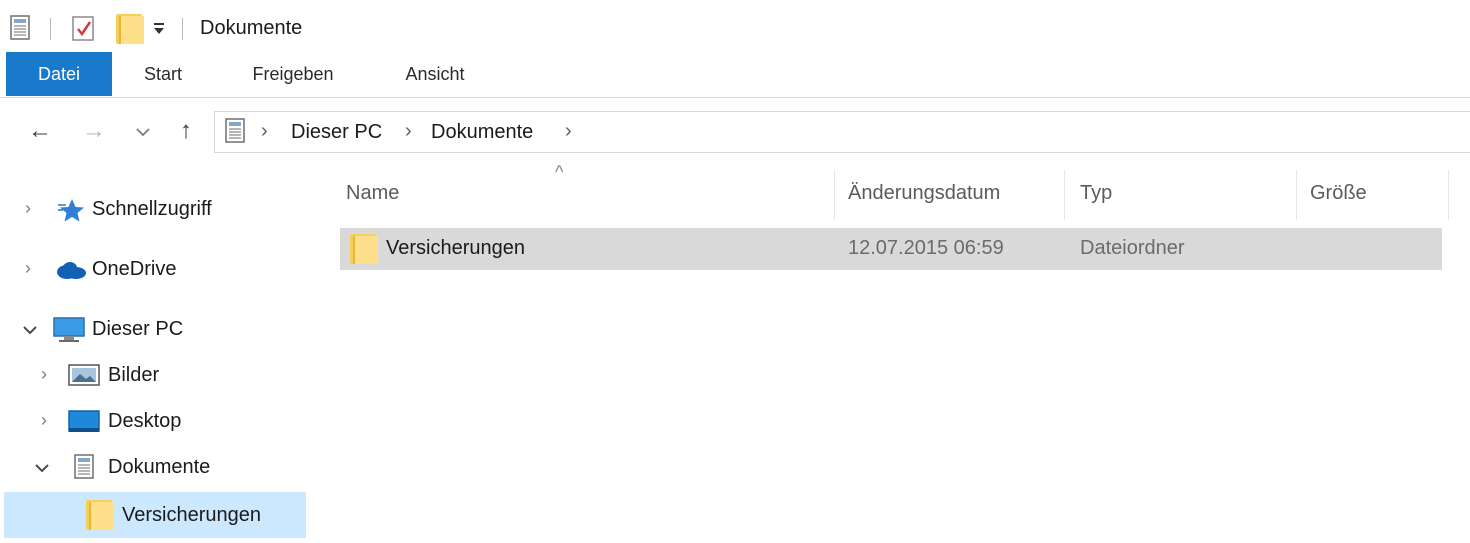  I want to click on file-name: Versicherungen, so click(455, 248).